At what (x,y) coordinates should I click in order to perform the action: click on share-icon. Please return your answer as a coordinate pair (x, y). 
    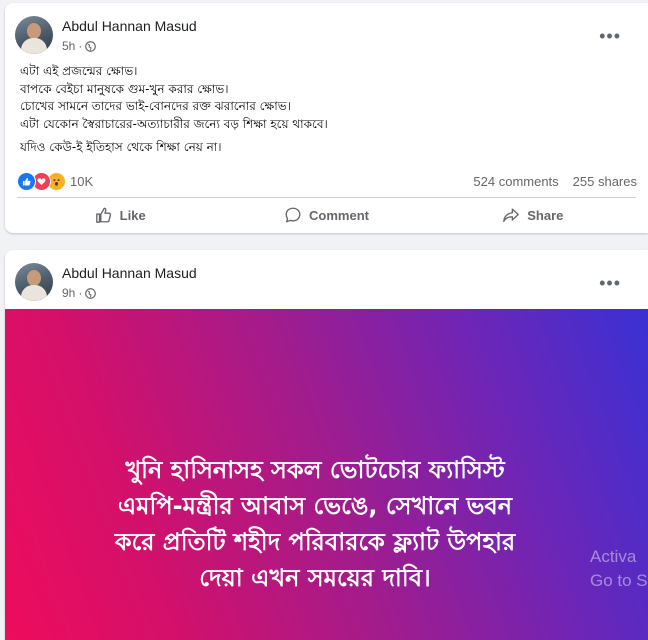
    Looking at the image, I should click on (511, 215).